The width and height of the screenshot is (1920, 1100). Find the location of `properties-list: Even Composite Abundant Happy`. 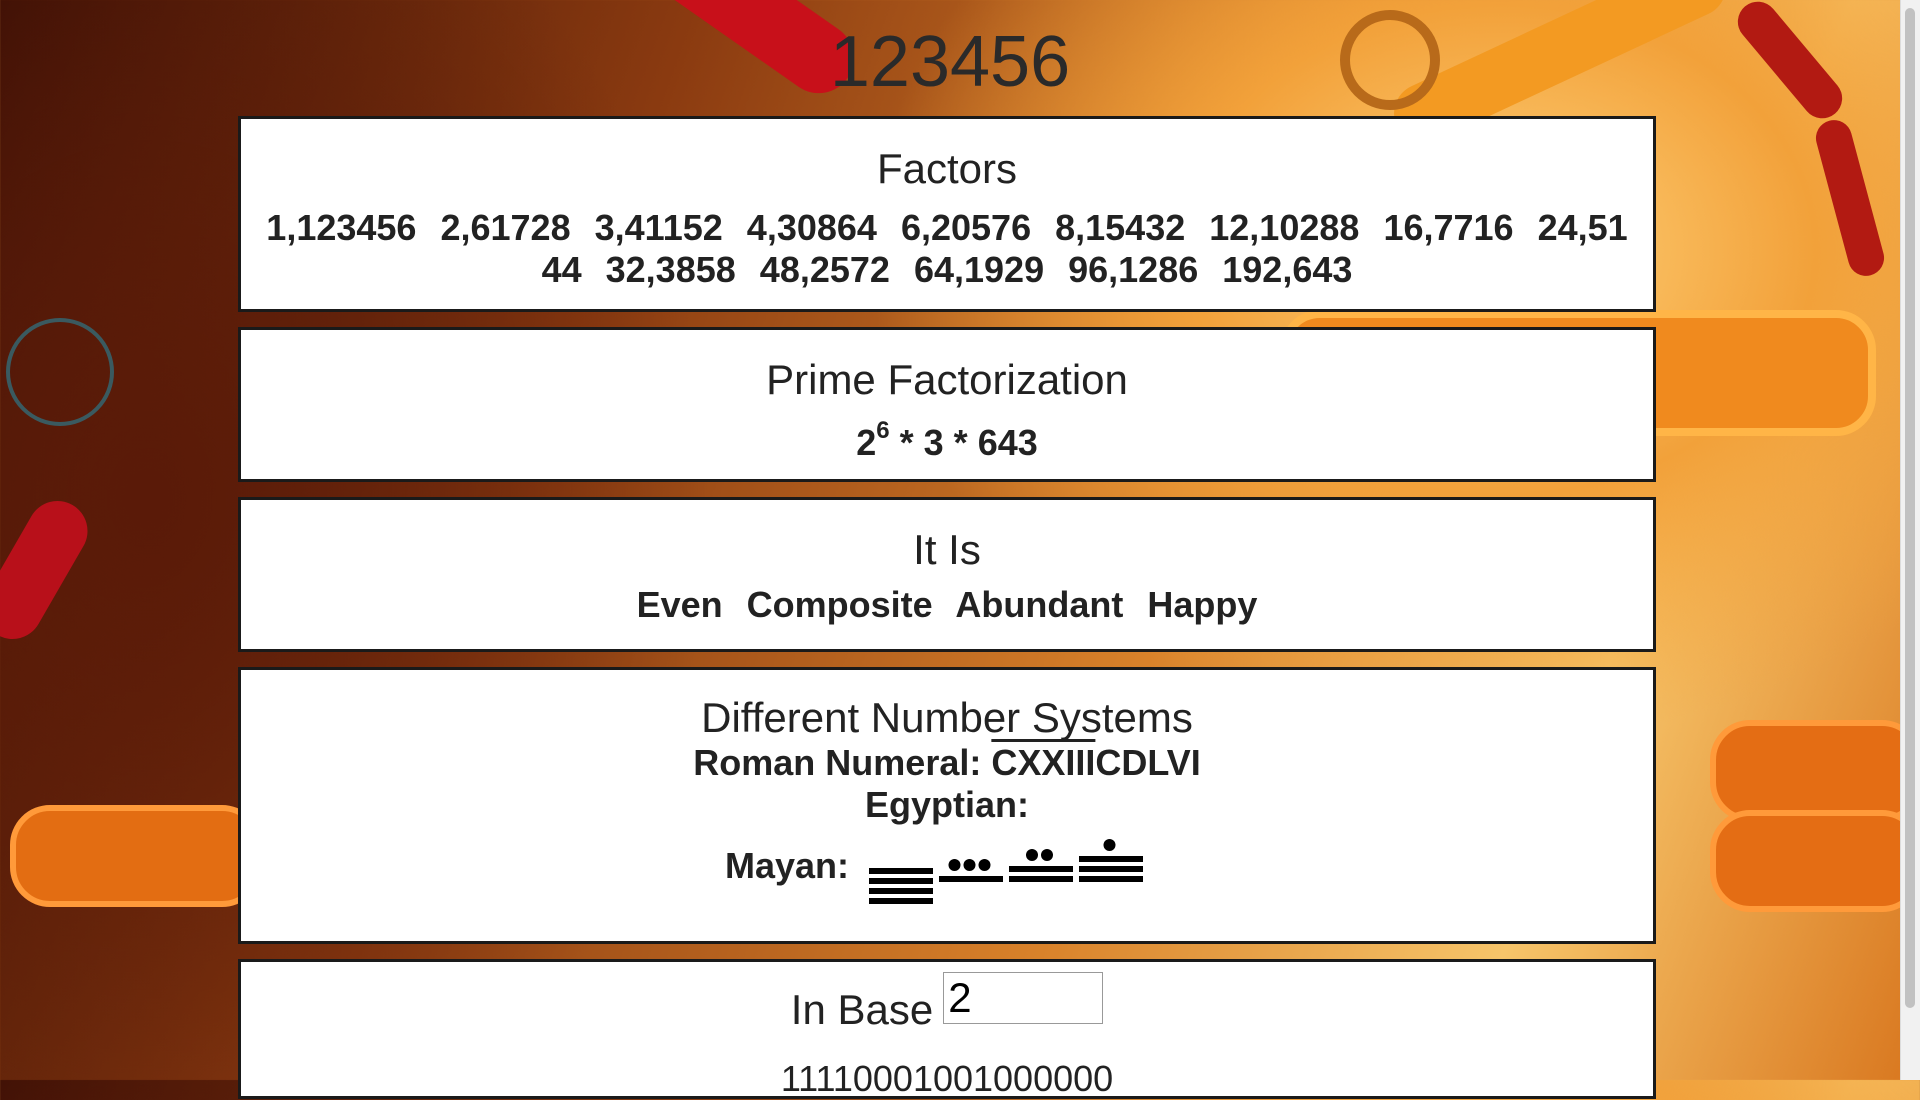

properties-list: Even Composite Abundant Happy is located at coordinates (947, 605).